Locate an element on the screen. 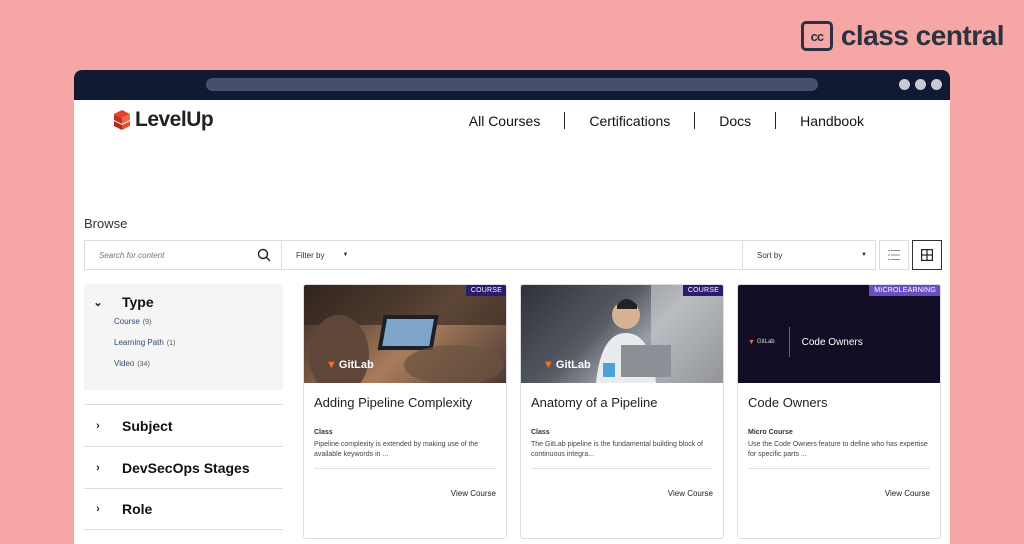  grid-view-button is located at coordinates (927, 255).